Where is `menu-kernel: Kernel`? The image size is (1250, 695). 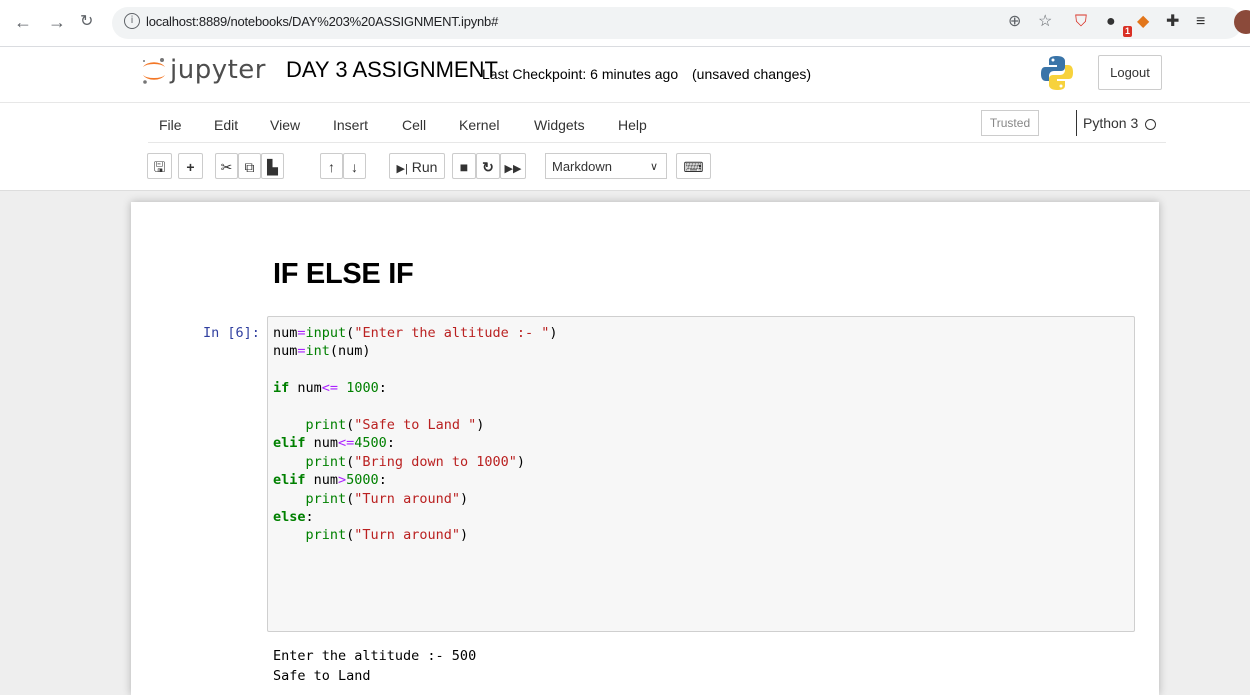 menu-kernel: Kernel is located at coordinates (479, 125).